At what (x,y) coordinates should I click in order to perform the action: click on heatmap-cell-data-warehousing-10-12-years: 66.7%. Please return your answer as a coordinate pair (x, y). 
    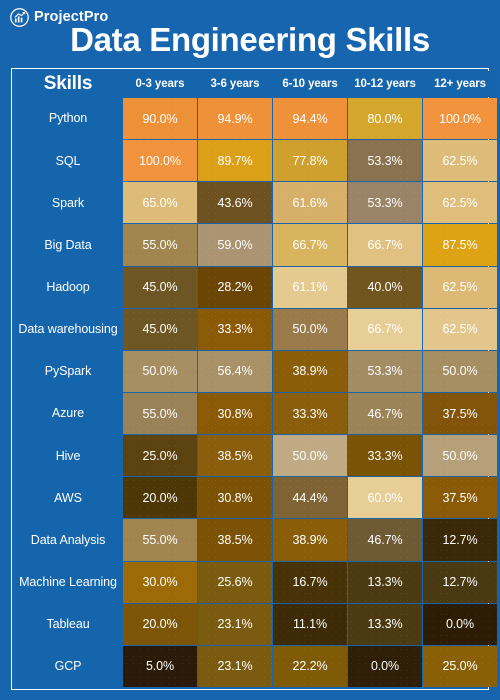
    Looking at the image, I should click on (385, 329).